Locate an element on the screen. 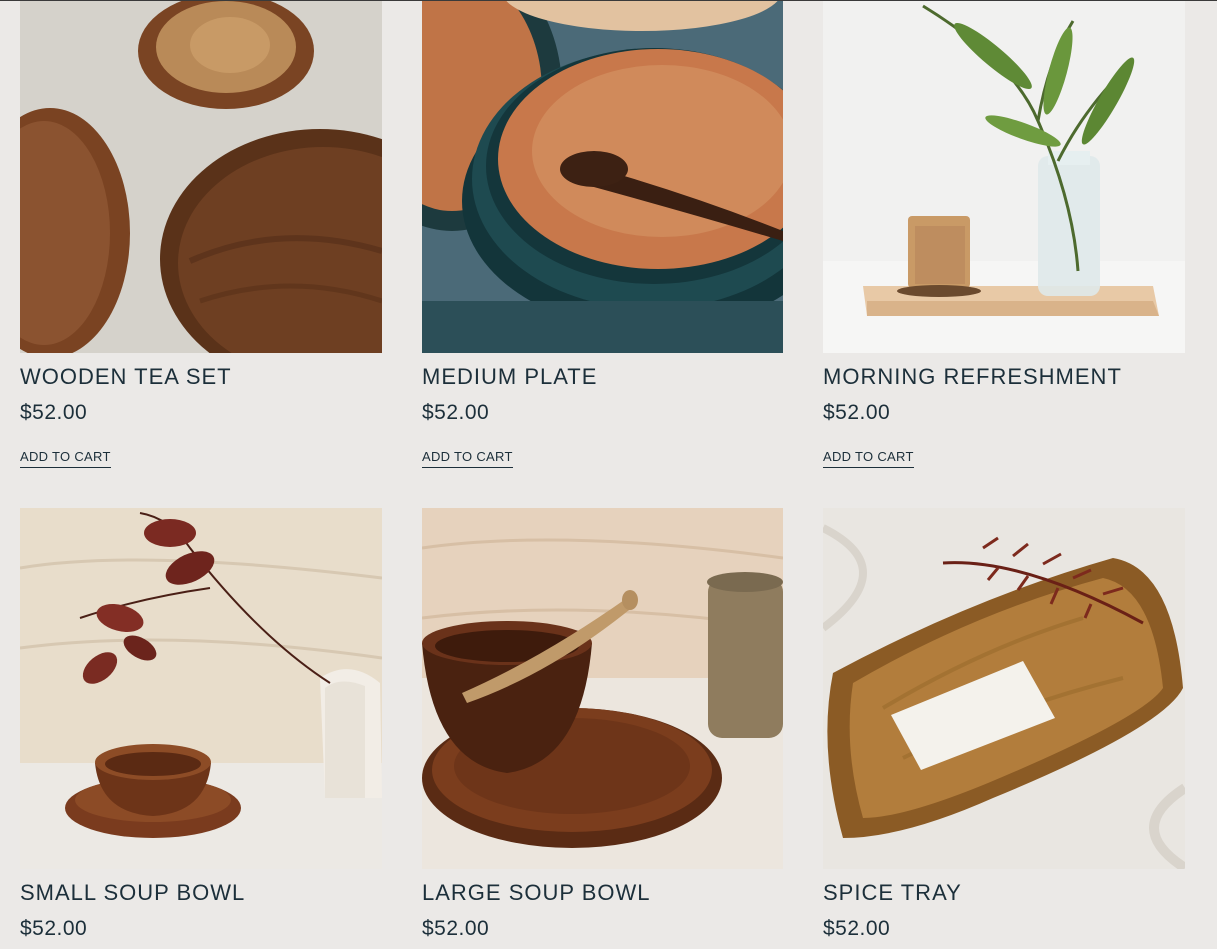 This screenshot has height=949, width=1217. product-card: WOODEN TEA SET $52.00 ADD TO CART is located at coordinates (201, 234).